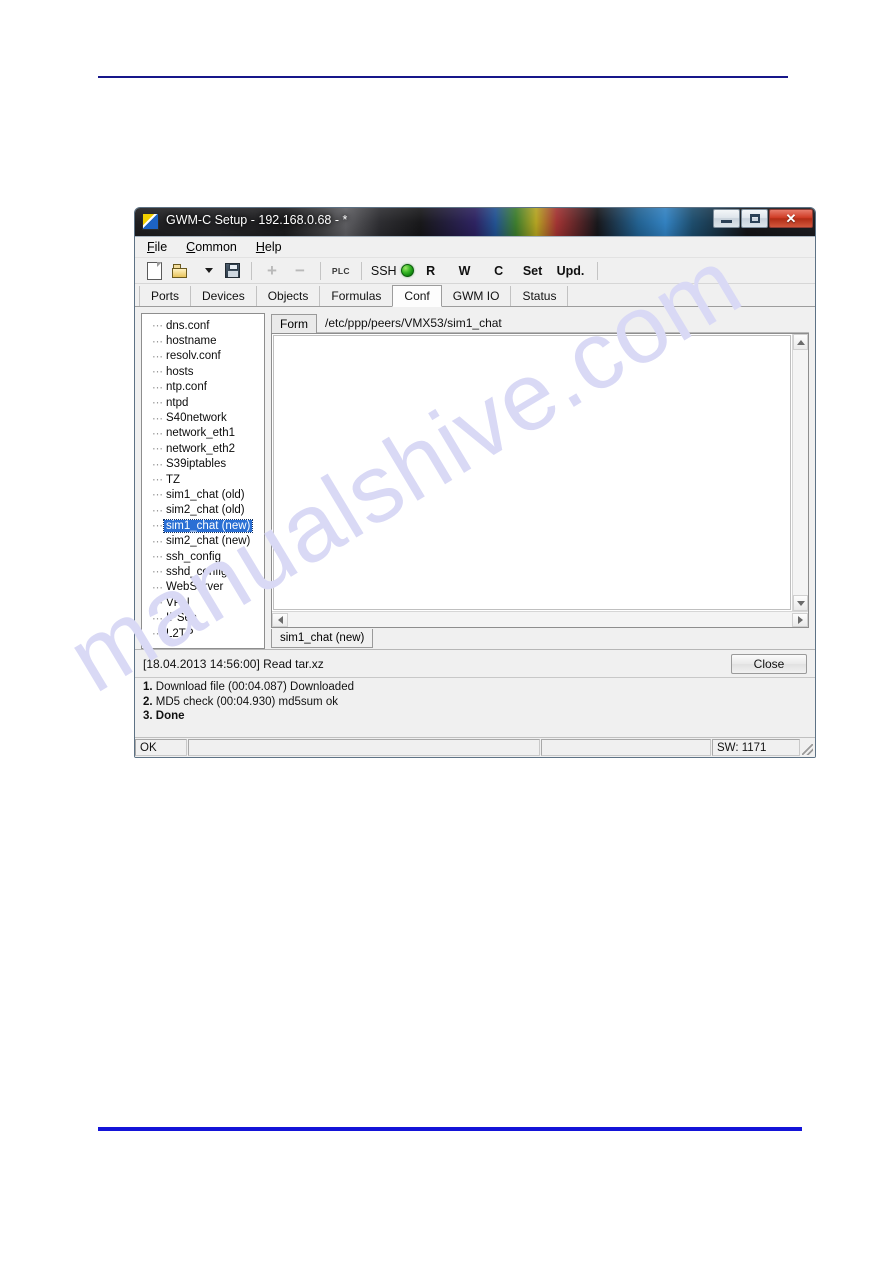  I want to click on triangle-left-icon, so click(280, 619).